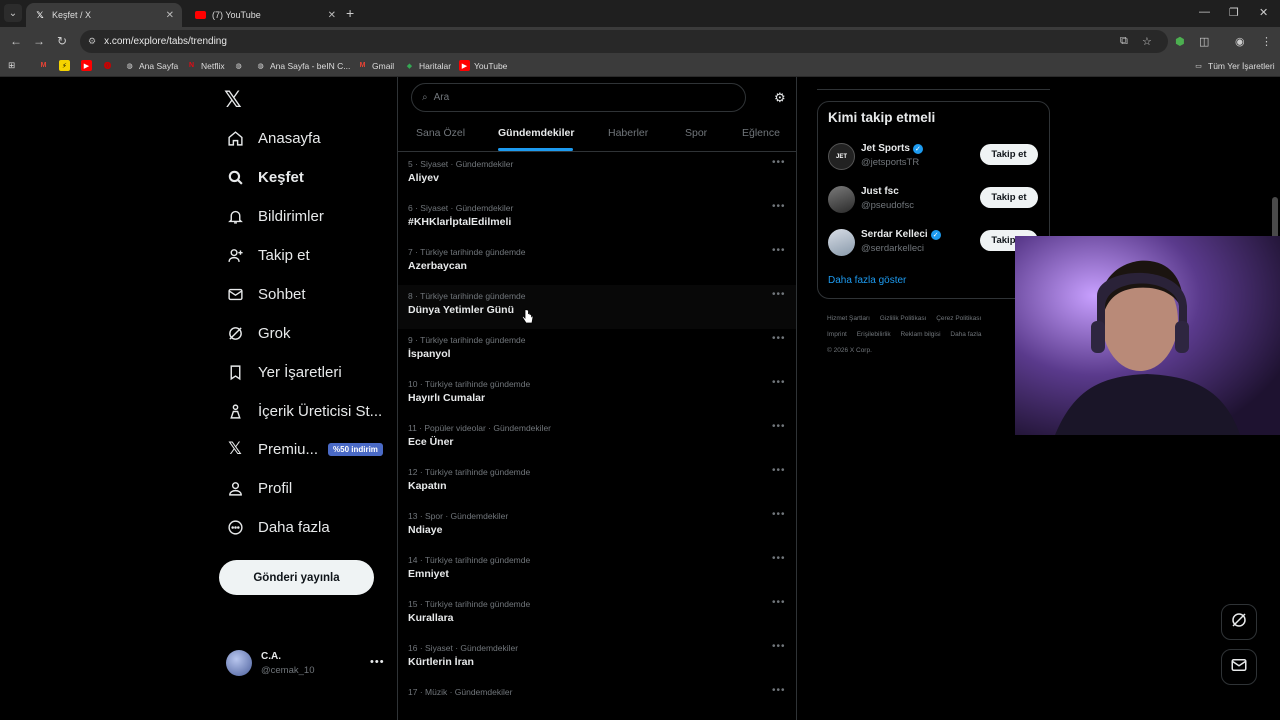 The height and width of the screenshot is (720, 1280). I want to click on bookmark-netflix: N Netflix, so click(205, 65).